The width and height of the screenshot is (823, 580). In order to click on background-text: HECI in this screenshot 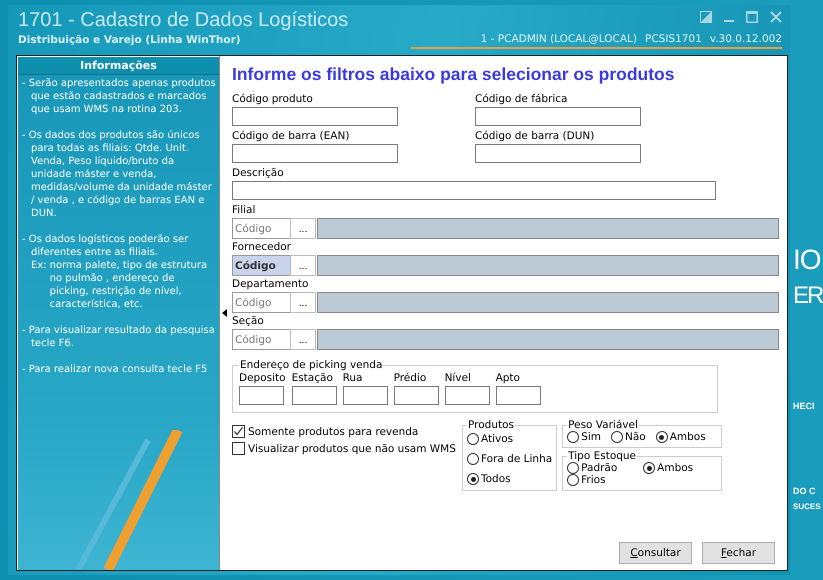, I will do `click(804, 406)`.